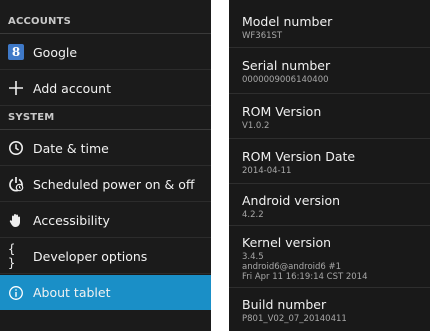  Describe the element at coordinates (16, 184) in the screenshot. I see `power-clock-icon` at that location.